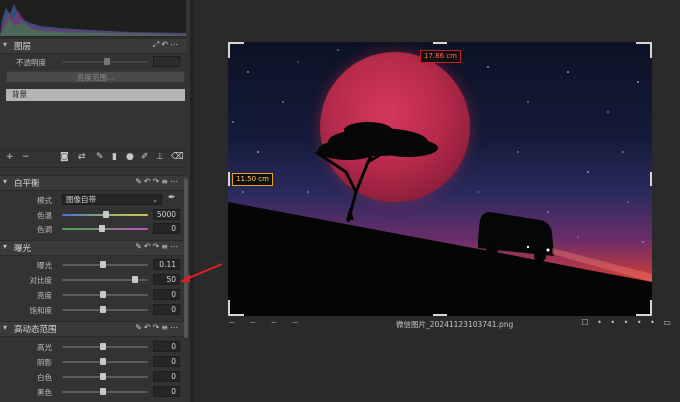 The height and width of the screenshot is (402, 680). I want to click on exposure-tools: ✎↶↷≡⋯, so click(157, 246).